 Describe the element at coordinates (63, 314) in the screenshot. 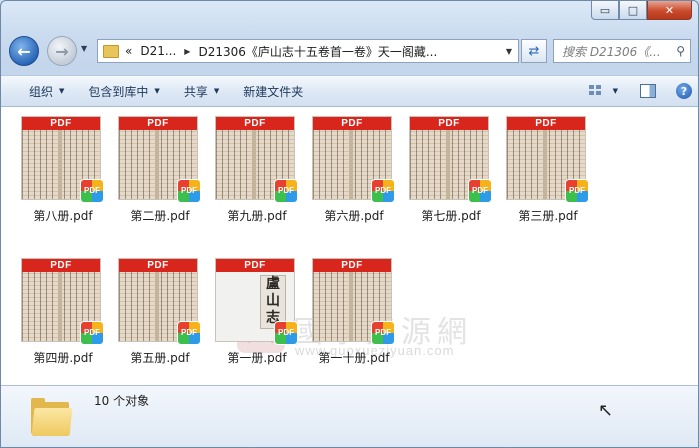

I see `file-item: PDF PDF 第四册.pdf` at that location.